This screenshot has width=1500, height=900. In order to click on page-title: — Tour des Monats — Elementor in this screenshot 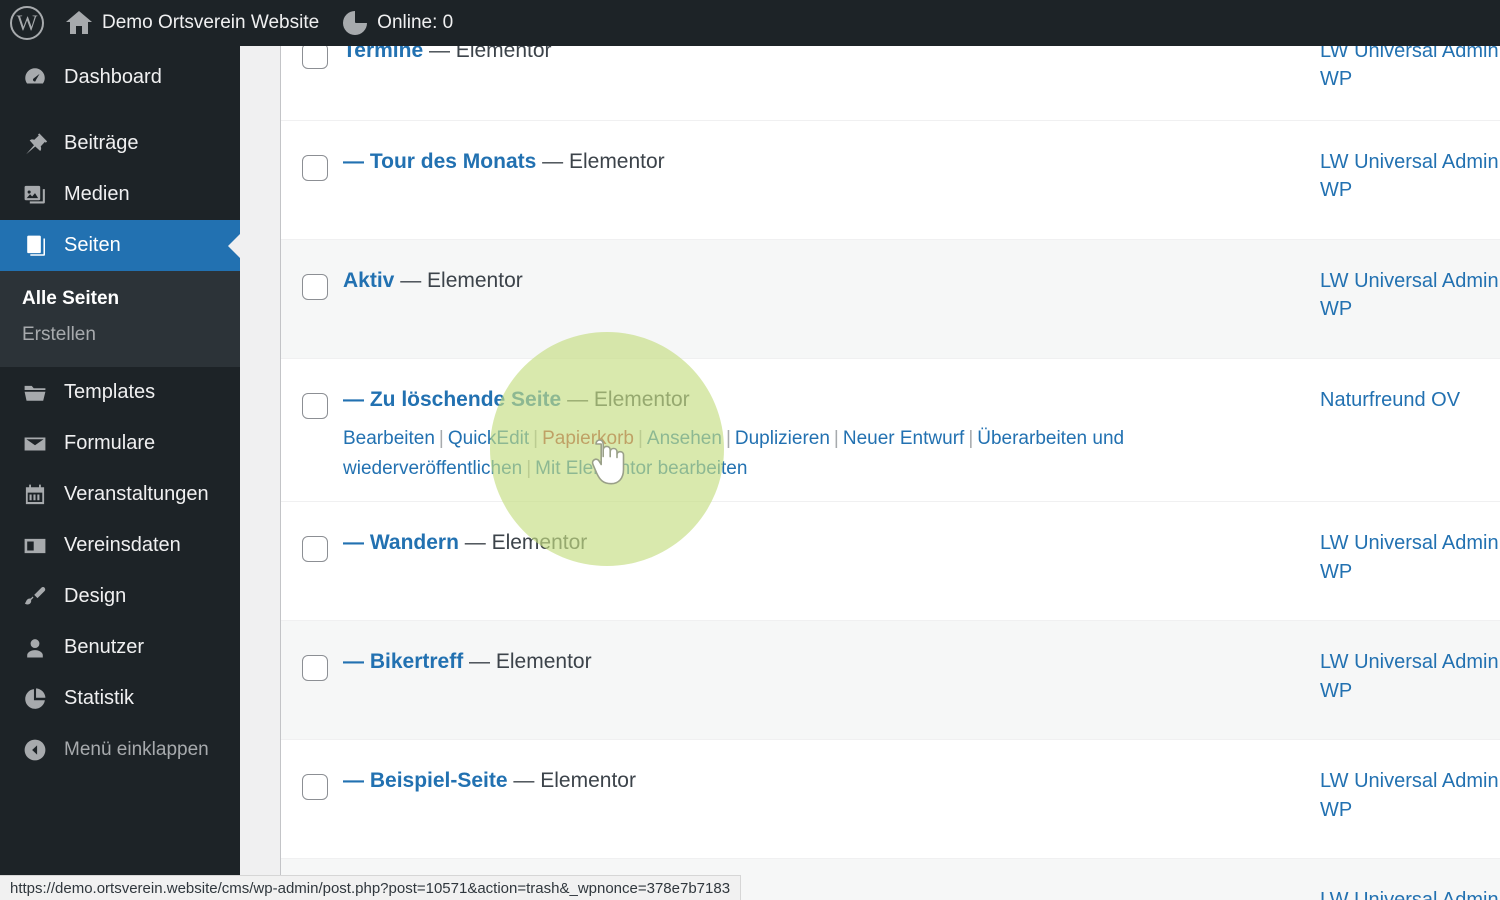, I will do `click(821, 162)`.